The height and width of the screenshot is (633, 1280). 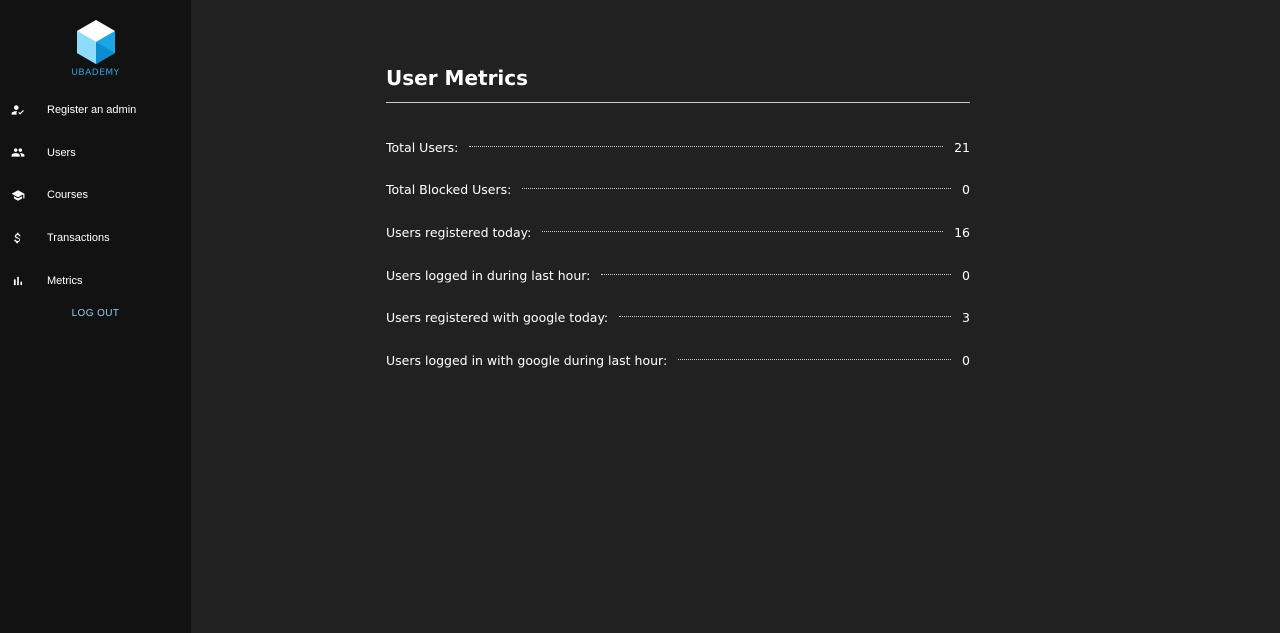 What do you see at coordinates (962, 147) in the screenshot?
I see `metric-value: 21` at bounding box center [962, 147].